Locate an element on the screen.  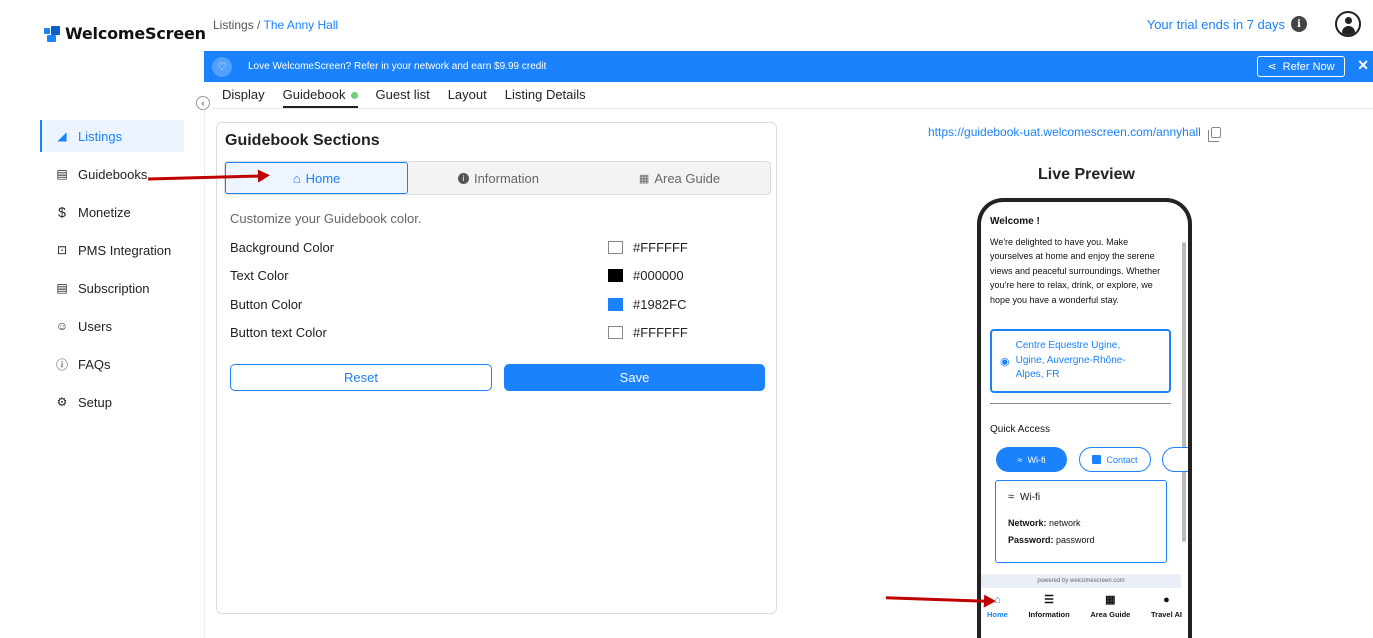
color-row-button: Button Color #1982FC is located at coordinates (497, 304).